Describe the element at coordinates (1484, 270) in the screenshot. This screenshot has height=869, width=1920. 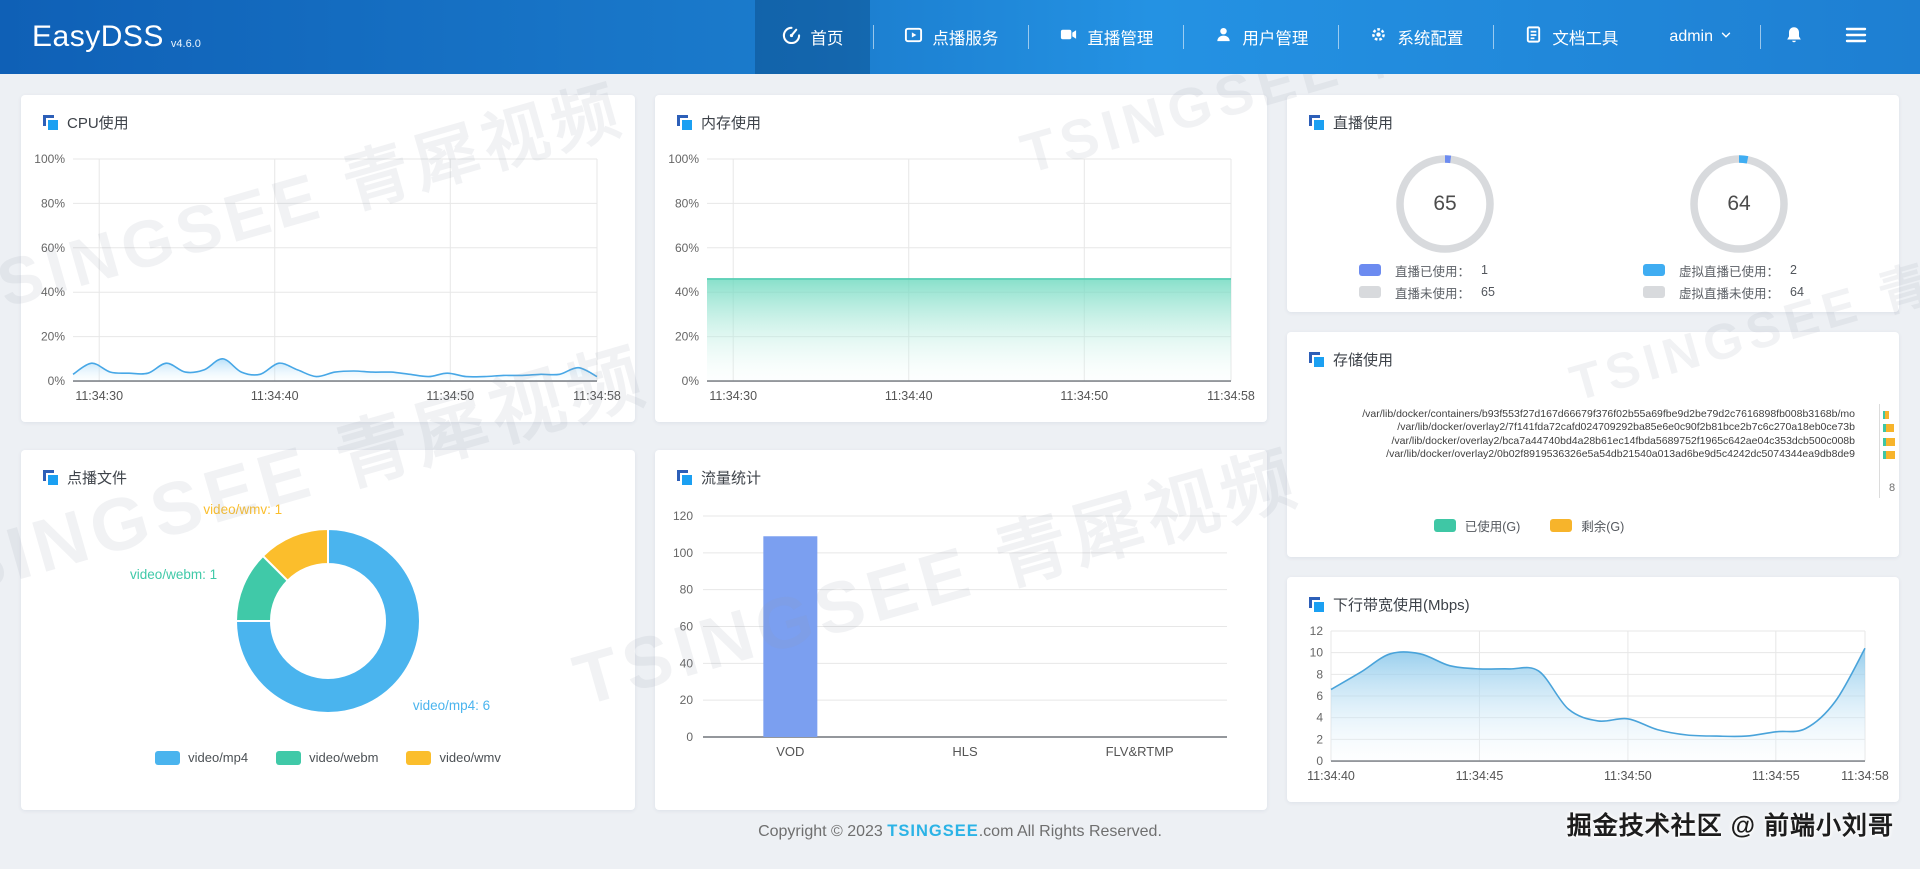
I see `legend-value: 1` at that location.